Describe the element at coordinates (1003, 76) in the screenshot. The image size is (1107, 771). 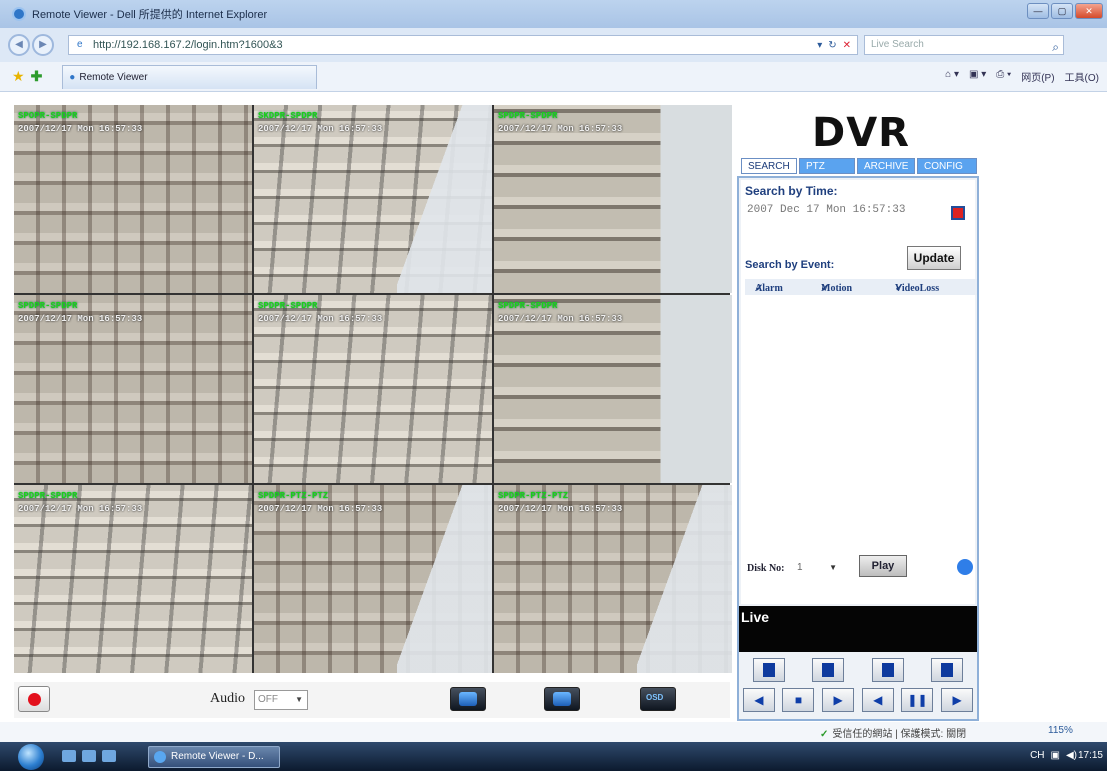
I see `print-icon: ⎙ ▾` at that location.